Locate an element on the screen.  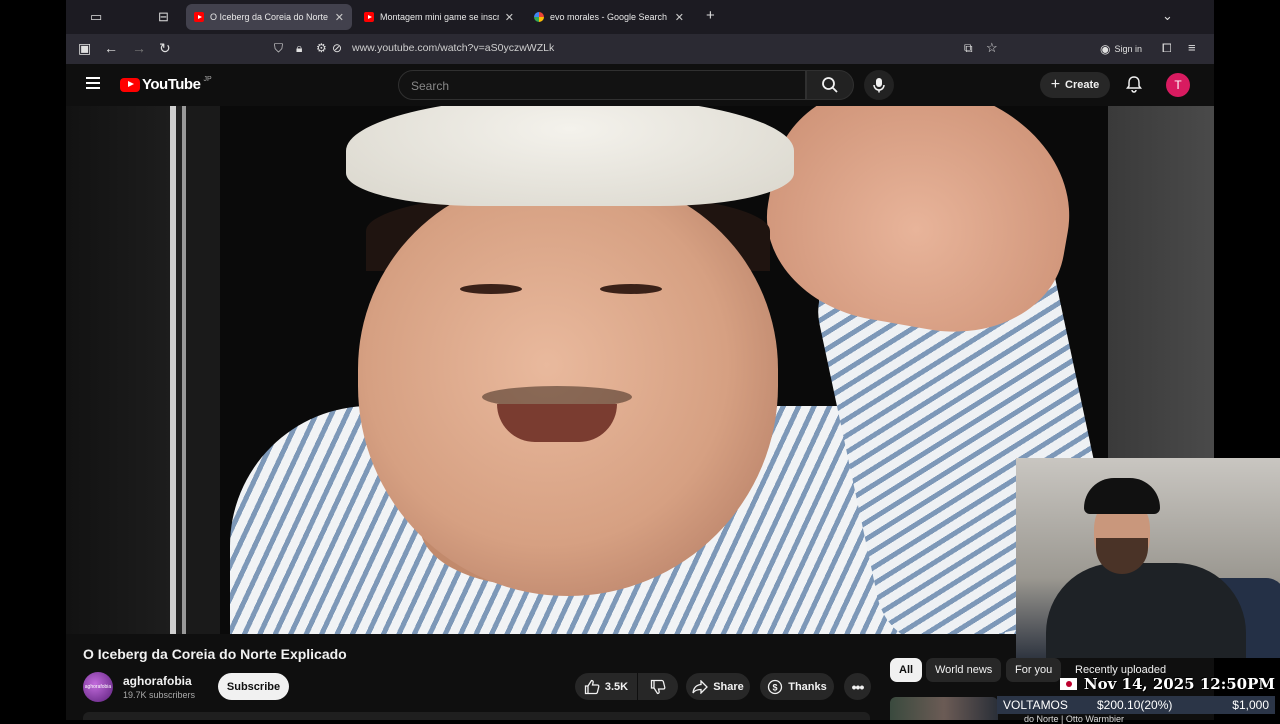
voice-search-button is located at coordinates (879, 85).